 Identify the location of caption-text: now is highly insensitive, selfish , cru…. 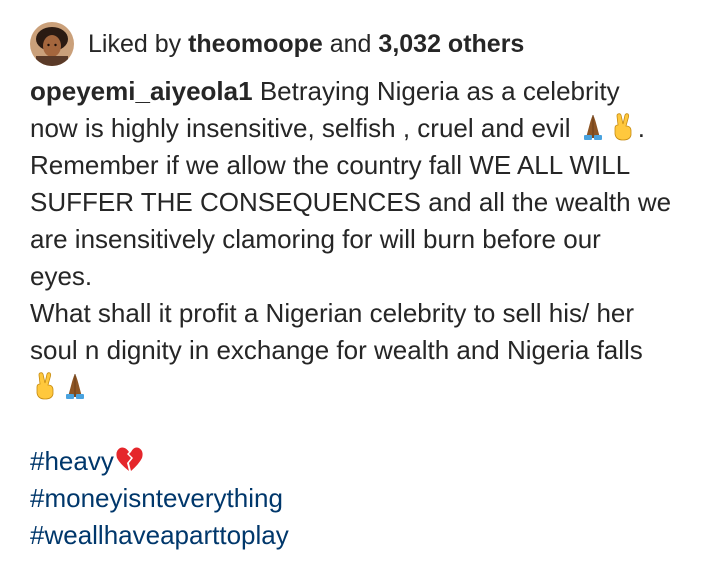
(300, 128).